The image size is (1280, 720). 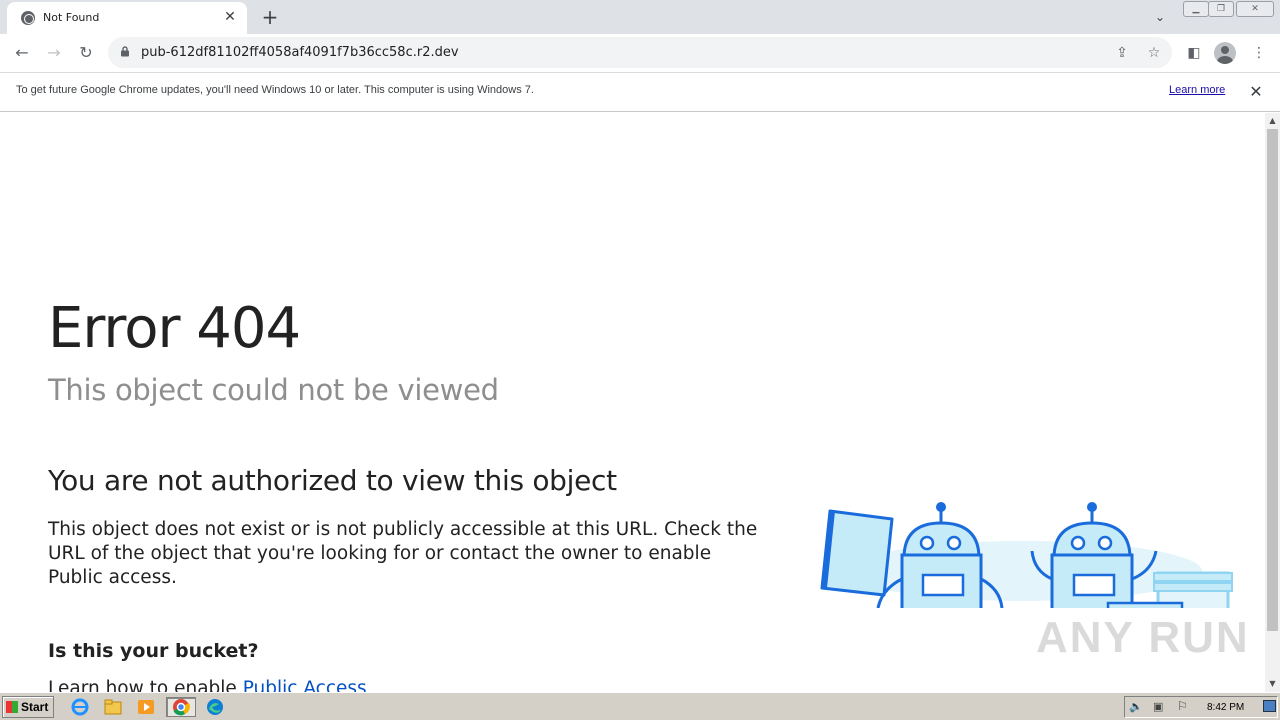 I want to click on browser-tab: Not Found ✕, so click(x=127, y=18).